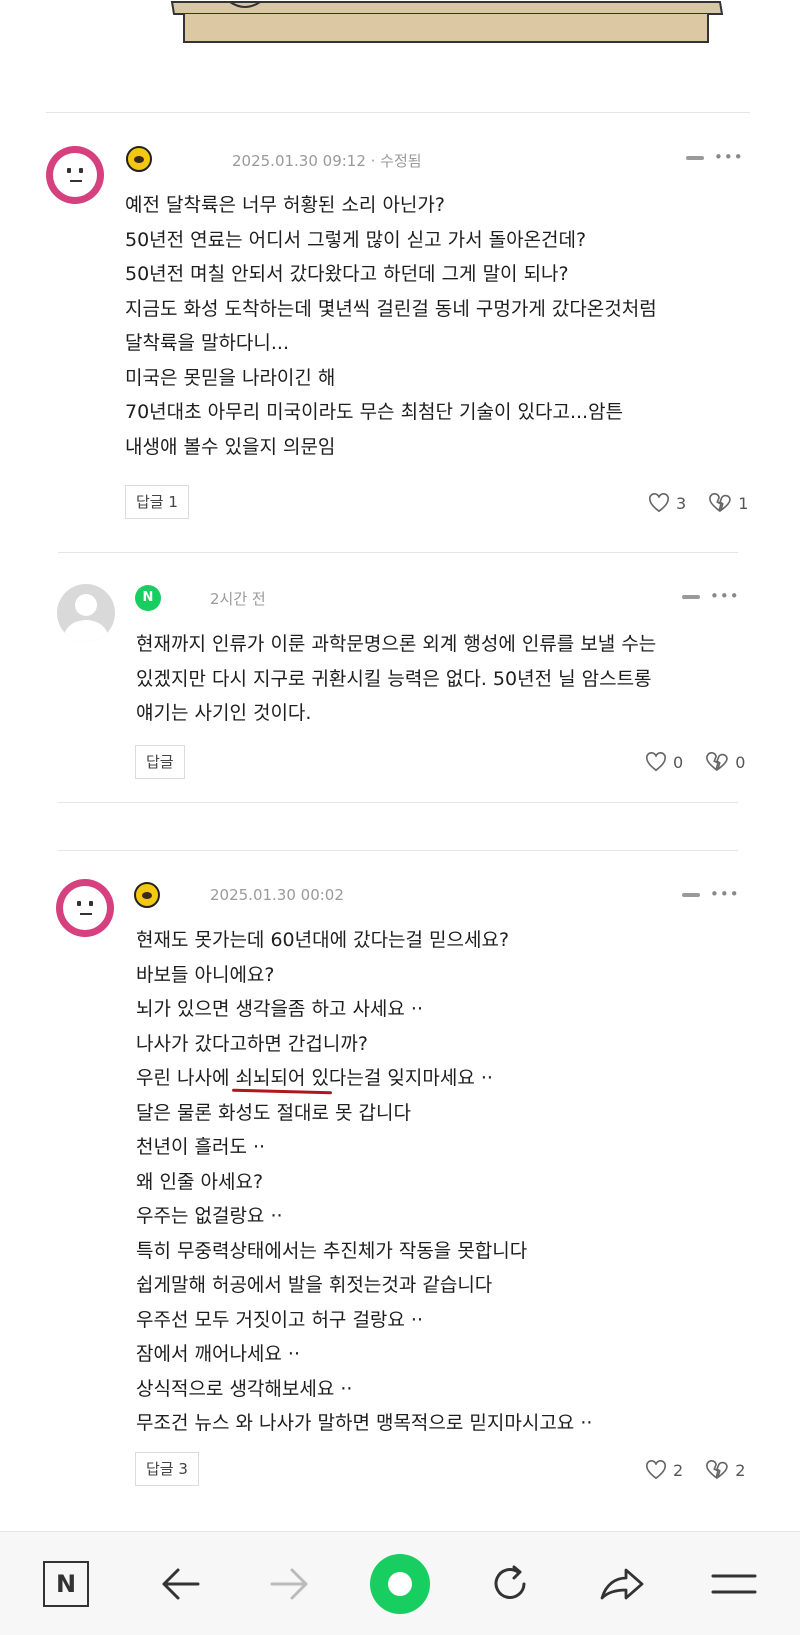  What do you see at coordinates (332, 1250) in the screenshot?
I see `comment-line: 특히 무중력상태에서는 추진체가 작동을 못합니다` at bounding box center [332, 1250].